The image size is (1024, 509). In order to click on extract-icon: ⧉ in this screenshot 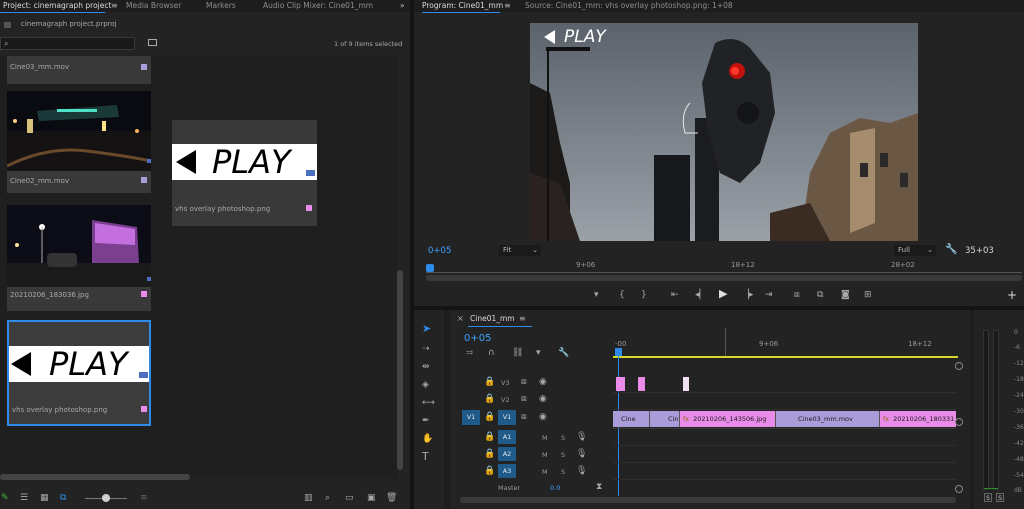, I will do `click(820, 295)`.